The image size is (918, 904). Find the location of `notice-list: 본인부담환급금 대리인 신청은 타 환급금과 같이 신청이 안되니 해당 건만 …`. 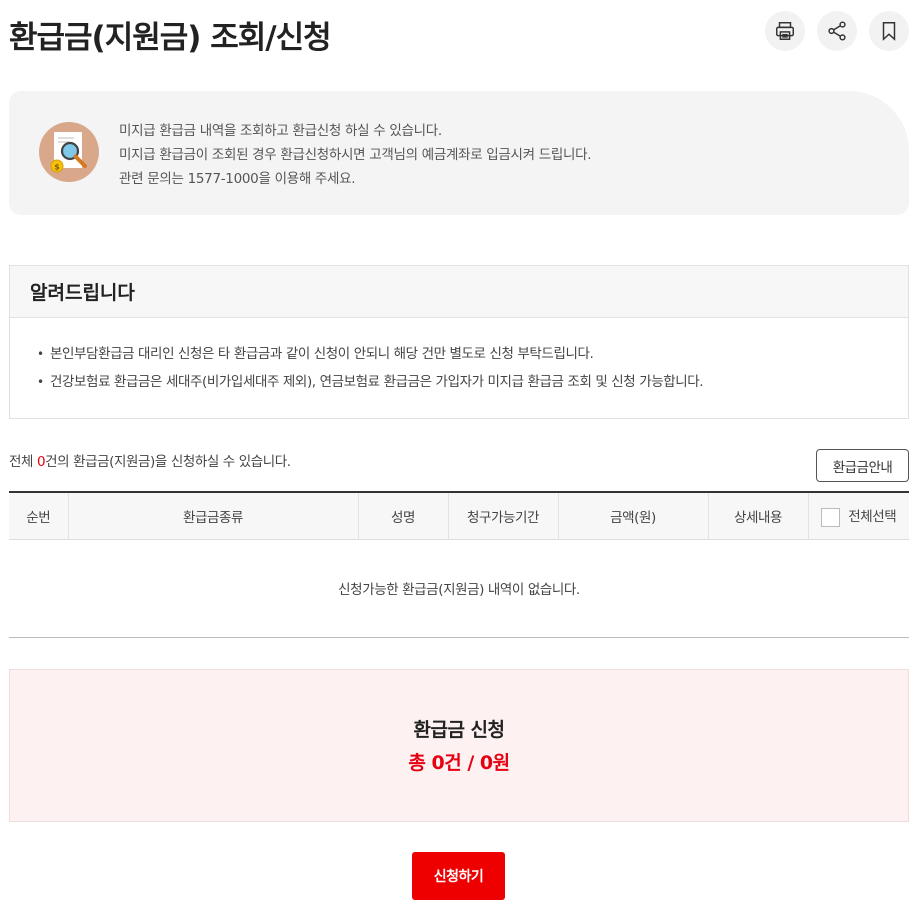

notice-list: 본인부담환급금 대리인 신청은 타 환급금과 같이 신청이 안되니 해당 건만 … is located at coordinates (459, 357).